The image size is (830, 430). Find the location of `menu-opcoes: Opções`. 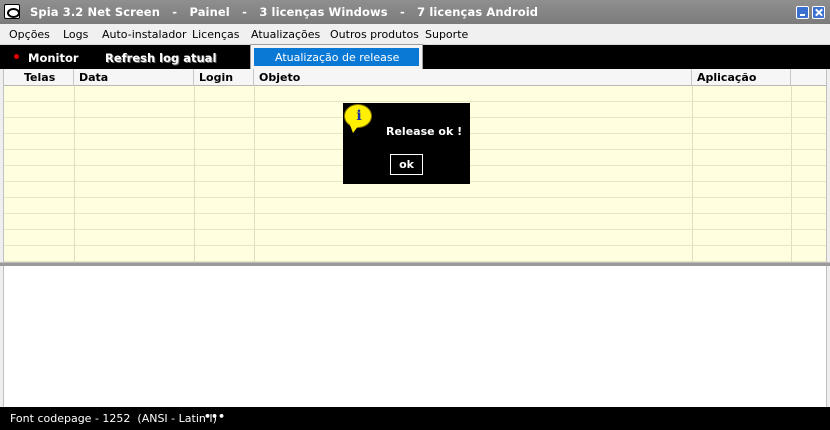

menu-opcoes: Opções is located at coordinates (29, 34).